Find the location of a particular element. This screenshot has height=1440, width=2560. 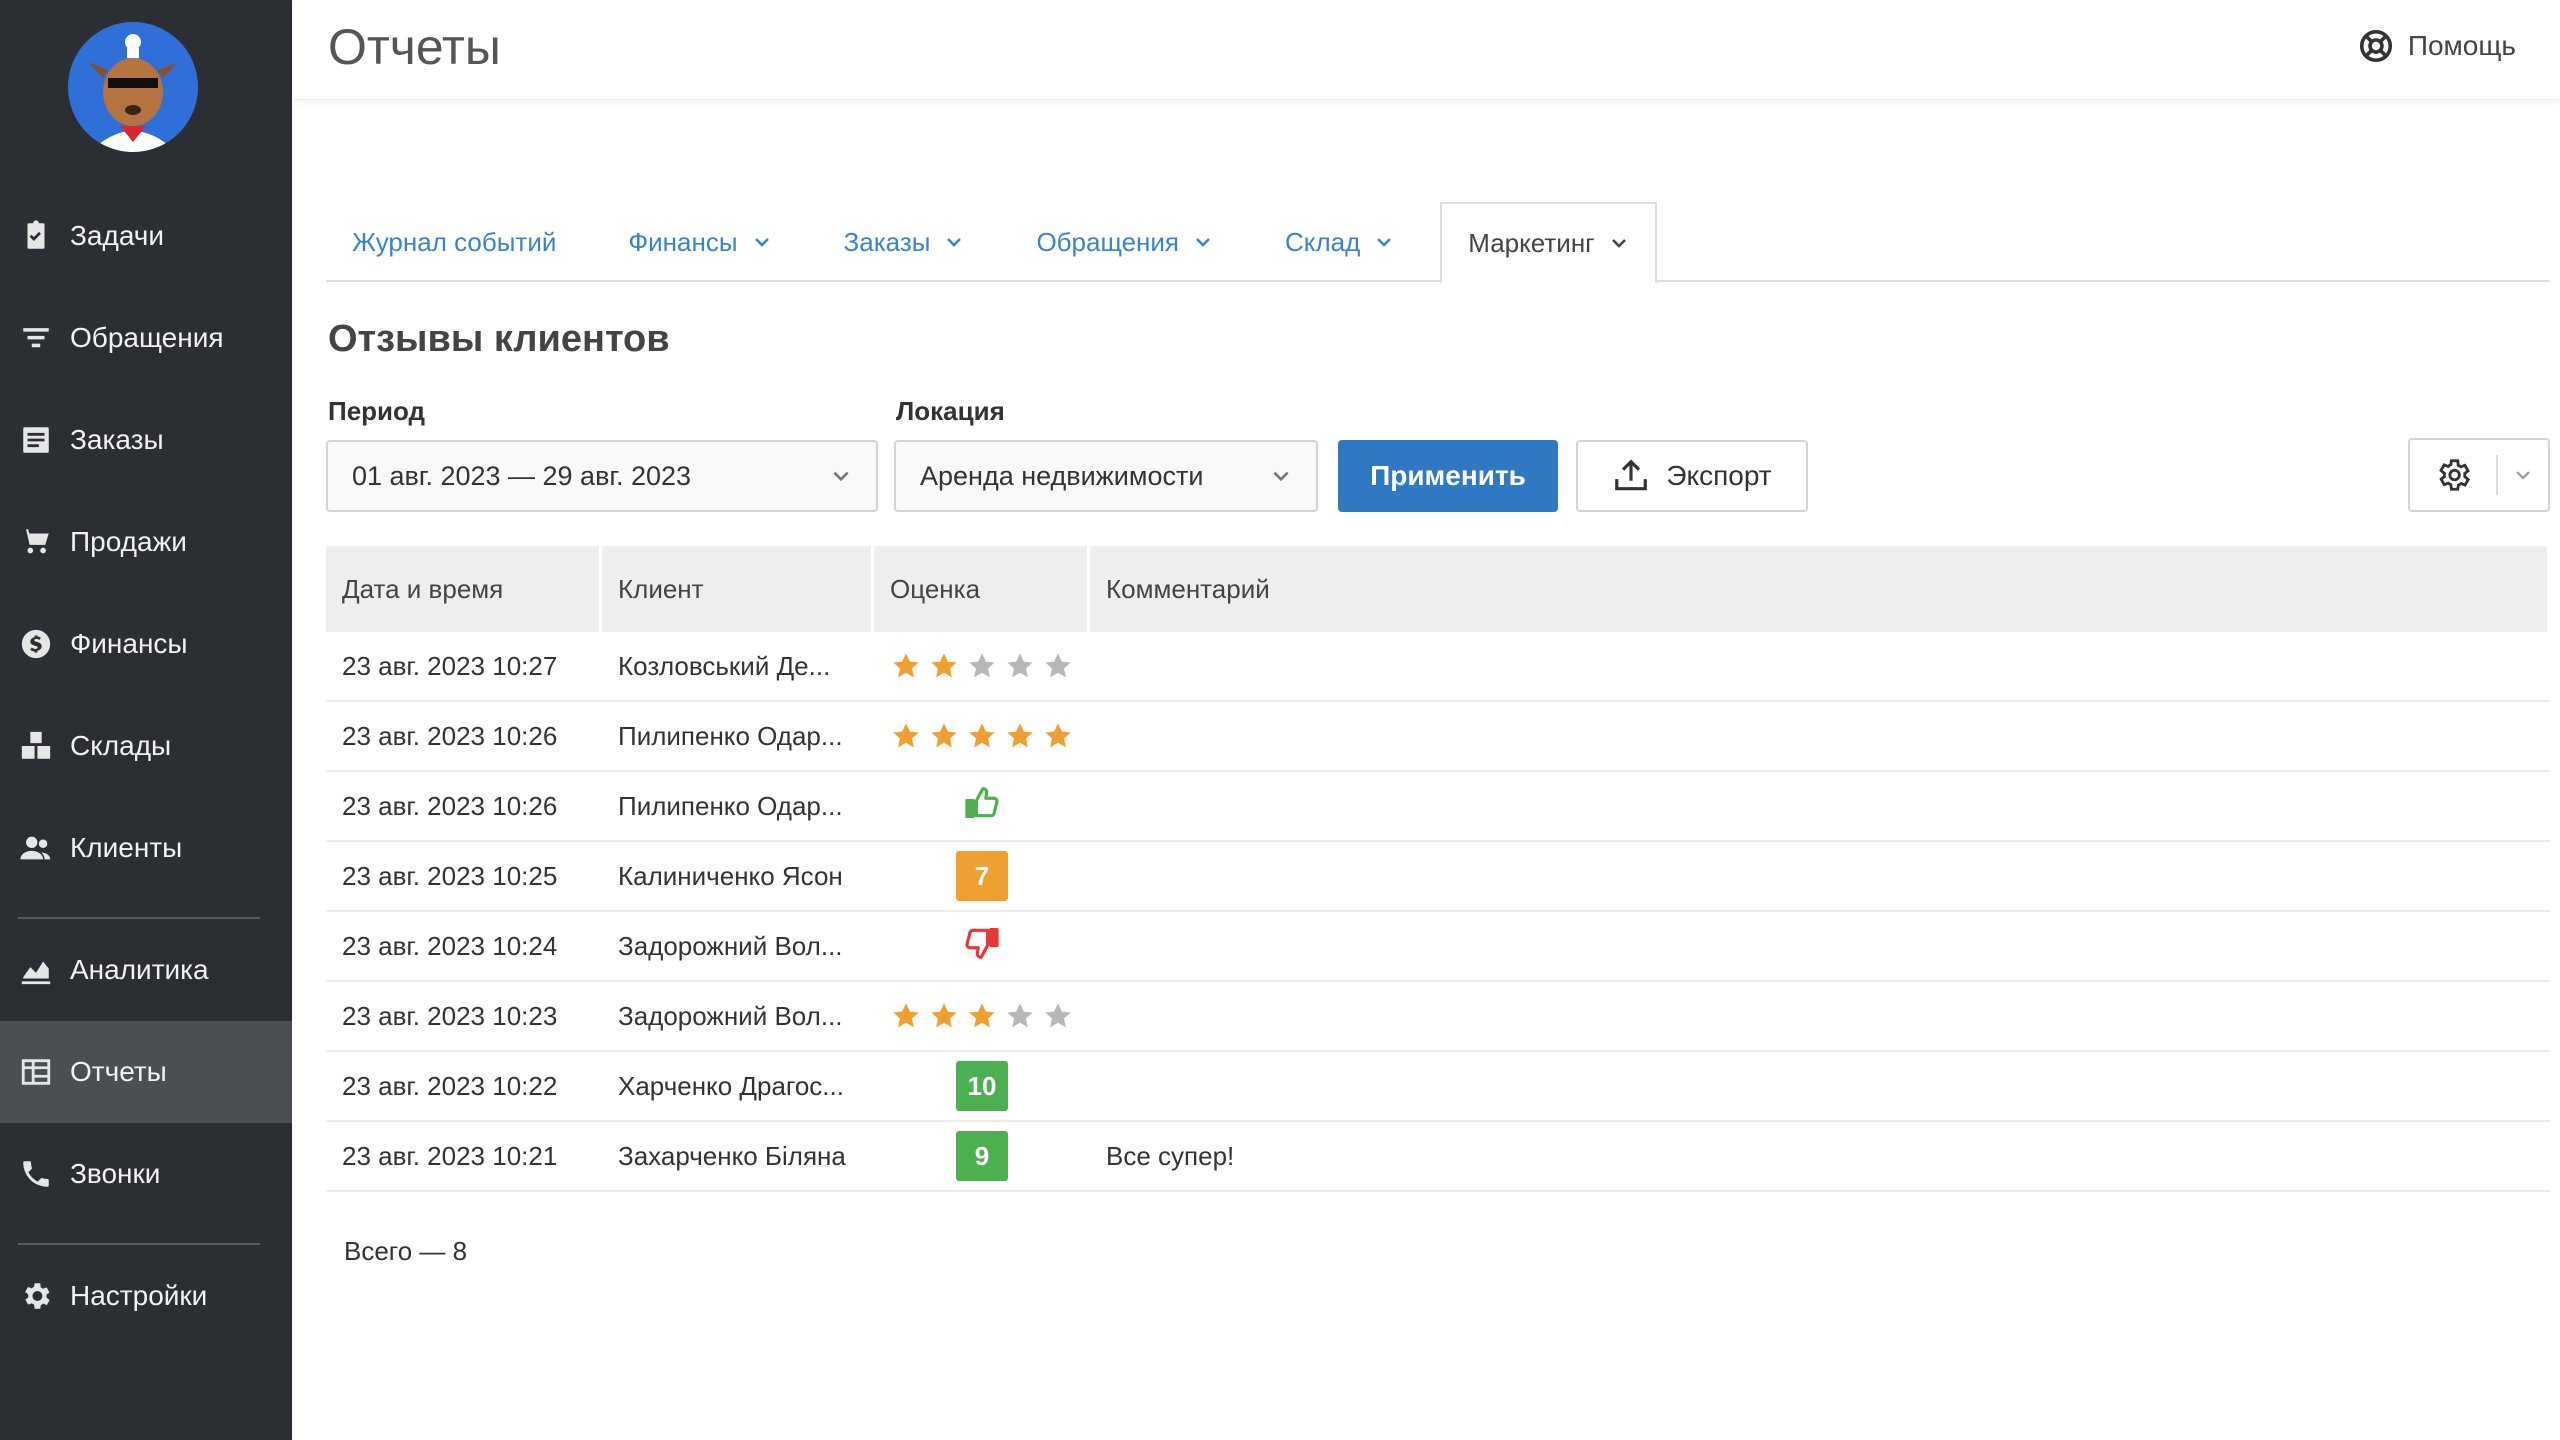

tab-orders: Заказы is located at coordinates (904, 242).